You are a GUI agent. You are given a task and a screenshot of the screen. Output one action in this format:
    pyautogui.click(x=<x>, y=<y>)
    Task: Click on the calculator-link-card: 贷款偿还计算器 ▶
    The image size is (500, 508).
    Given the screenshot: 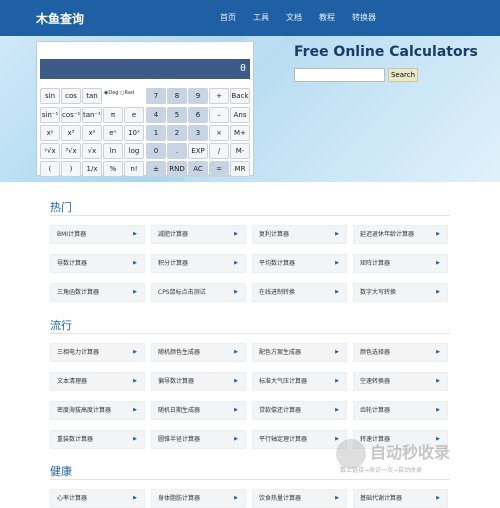 What is the action you would take?
    pyautogui.click(x=299, y=410)
    